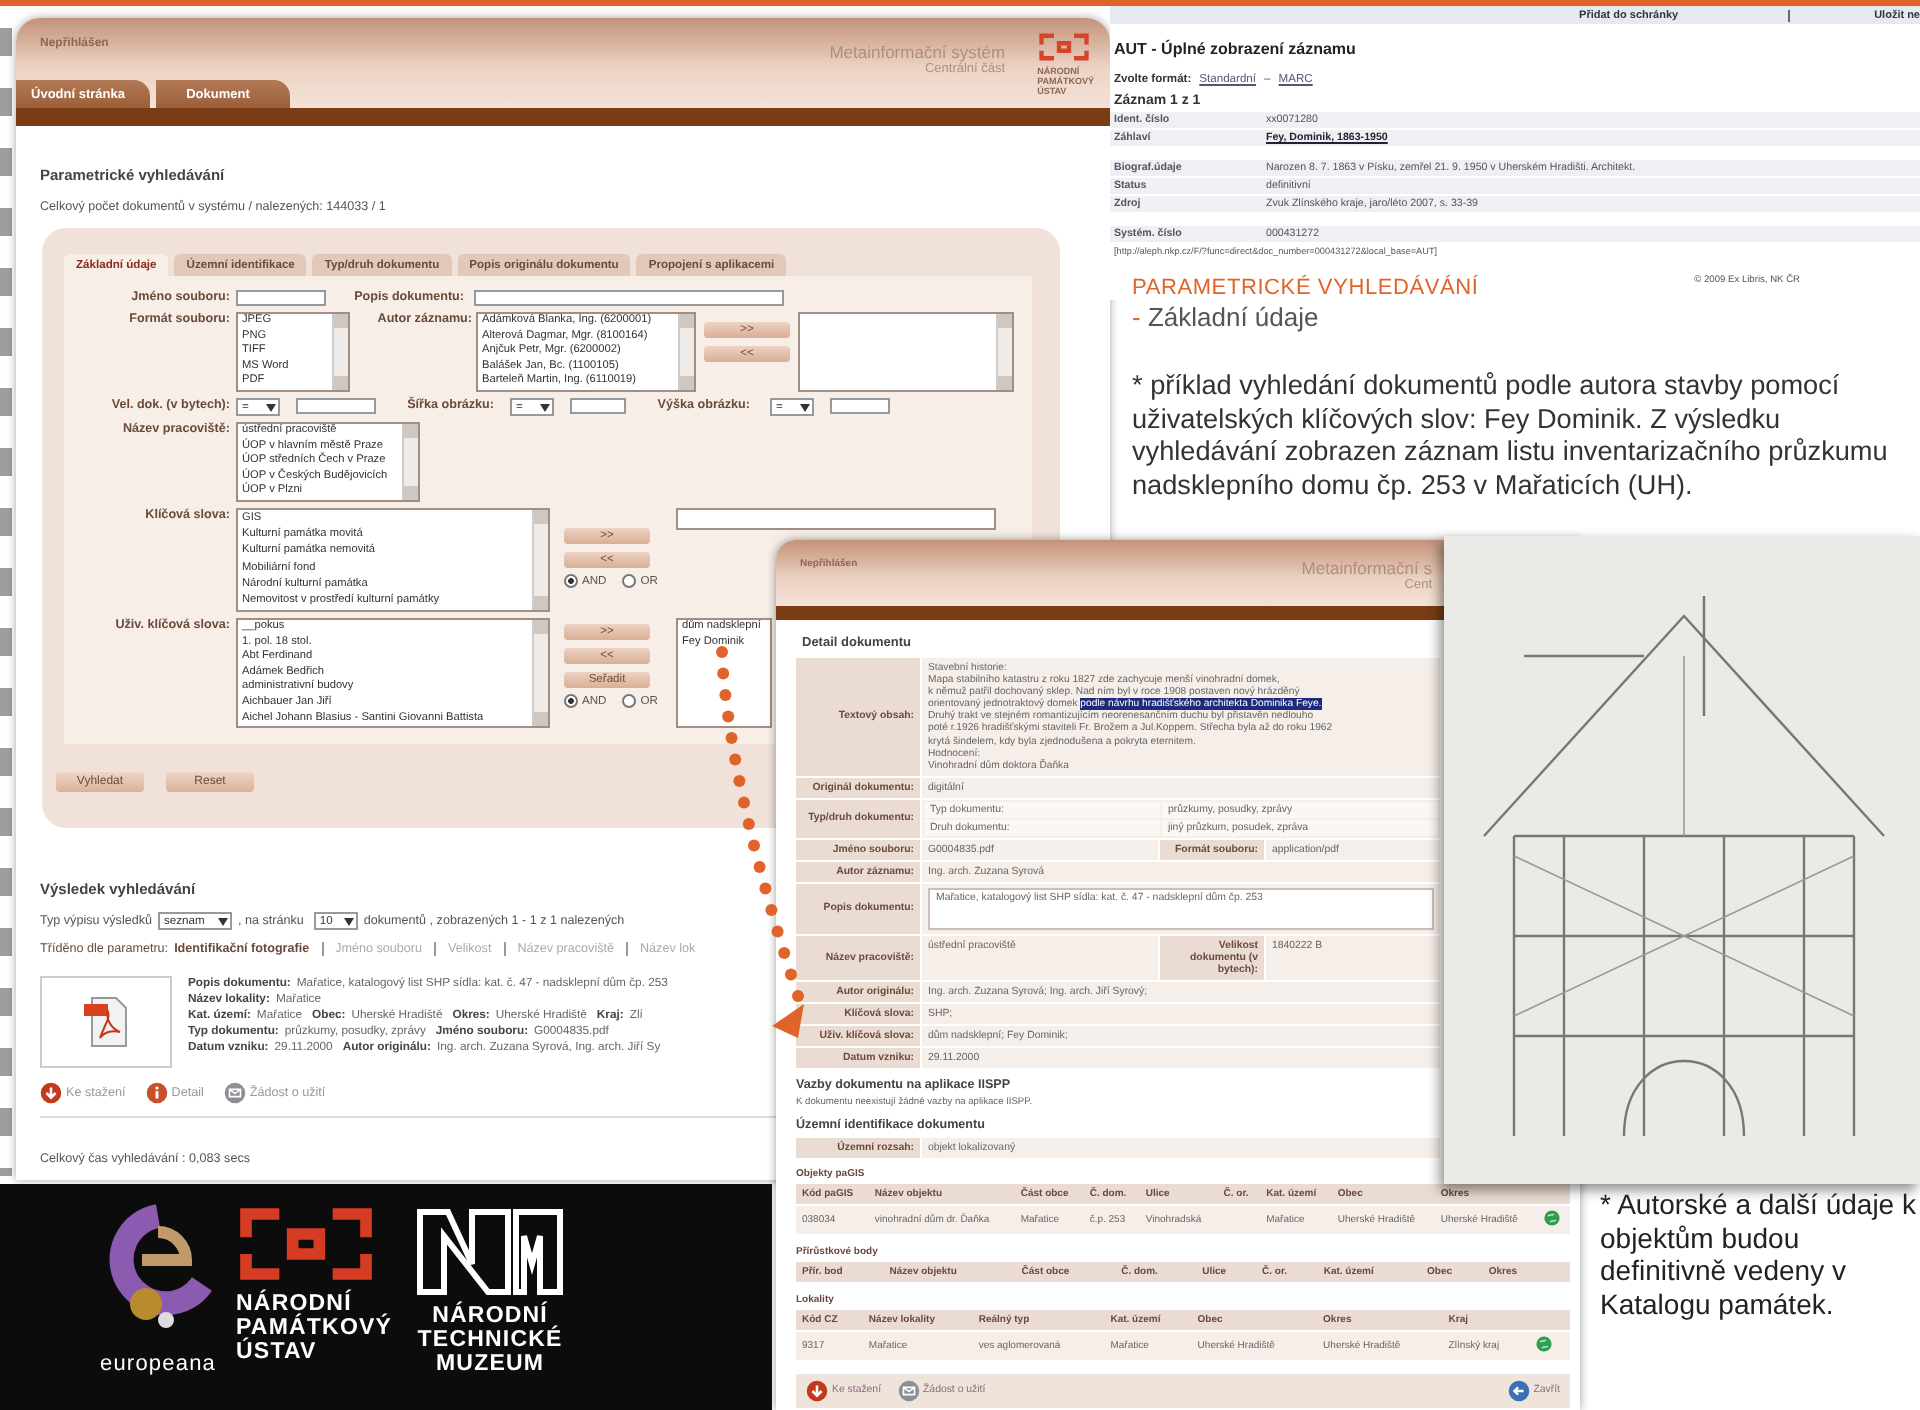 This screenshot has width=1920, height=1410. Describe the element at coordinates (490, 1340) in the screenshot. I see `logo-text: NÁRODNÍ TECHNICKÉ MUZEUM` at that location.